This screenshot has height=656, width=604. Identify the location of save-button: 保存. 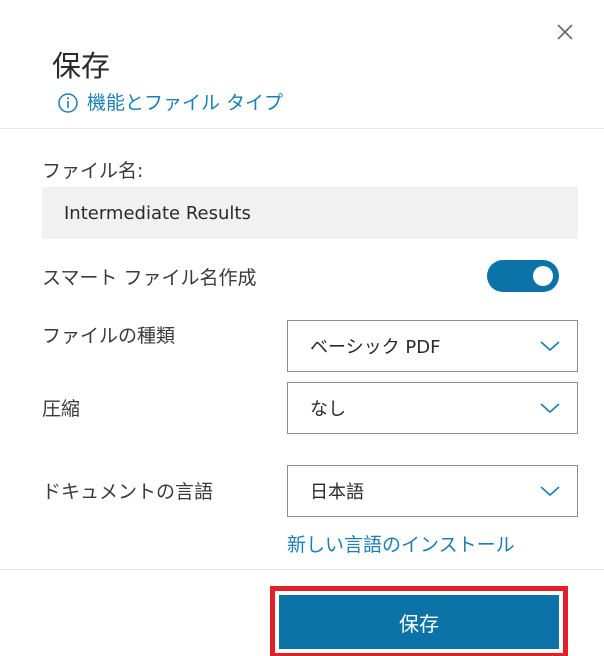
(419, 622).